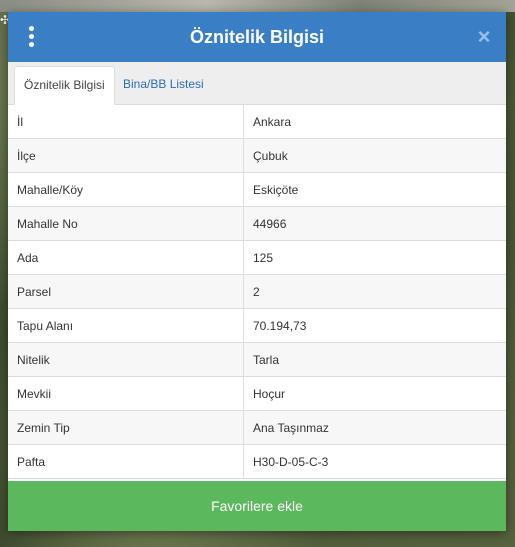  Describe the element at coordinates (126, 291) in the screenshot. I see `attribute-key: Parsel` at that location.